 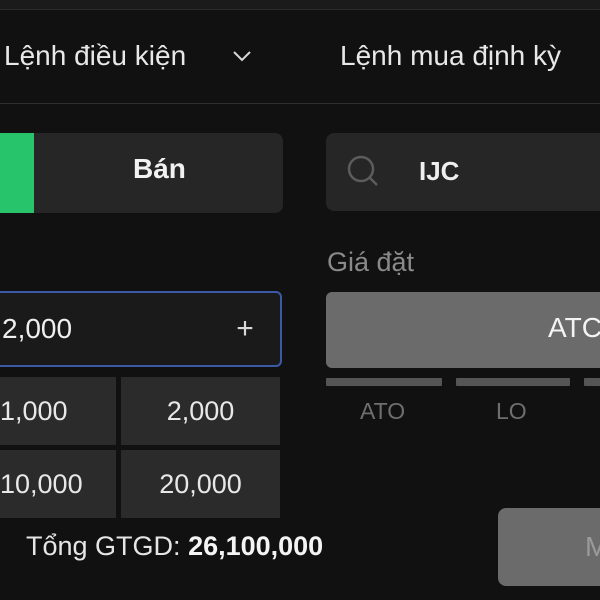 What do you see at coordinates (592, 382) in the screenshot?
I see `price-type-indicator` at bounding box center [592, 382].